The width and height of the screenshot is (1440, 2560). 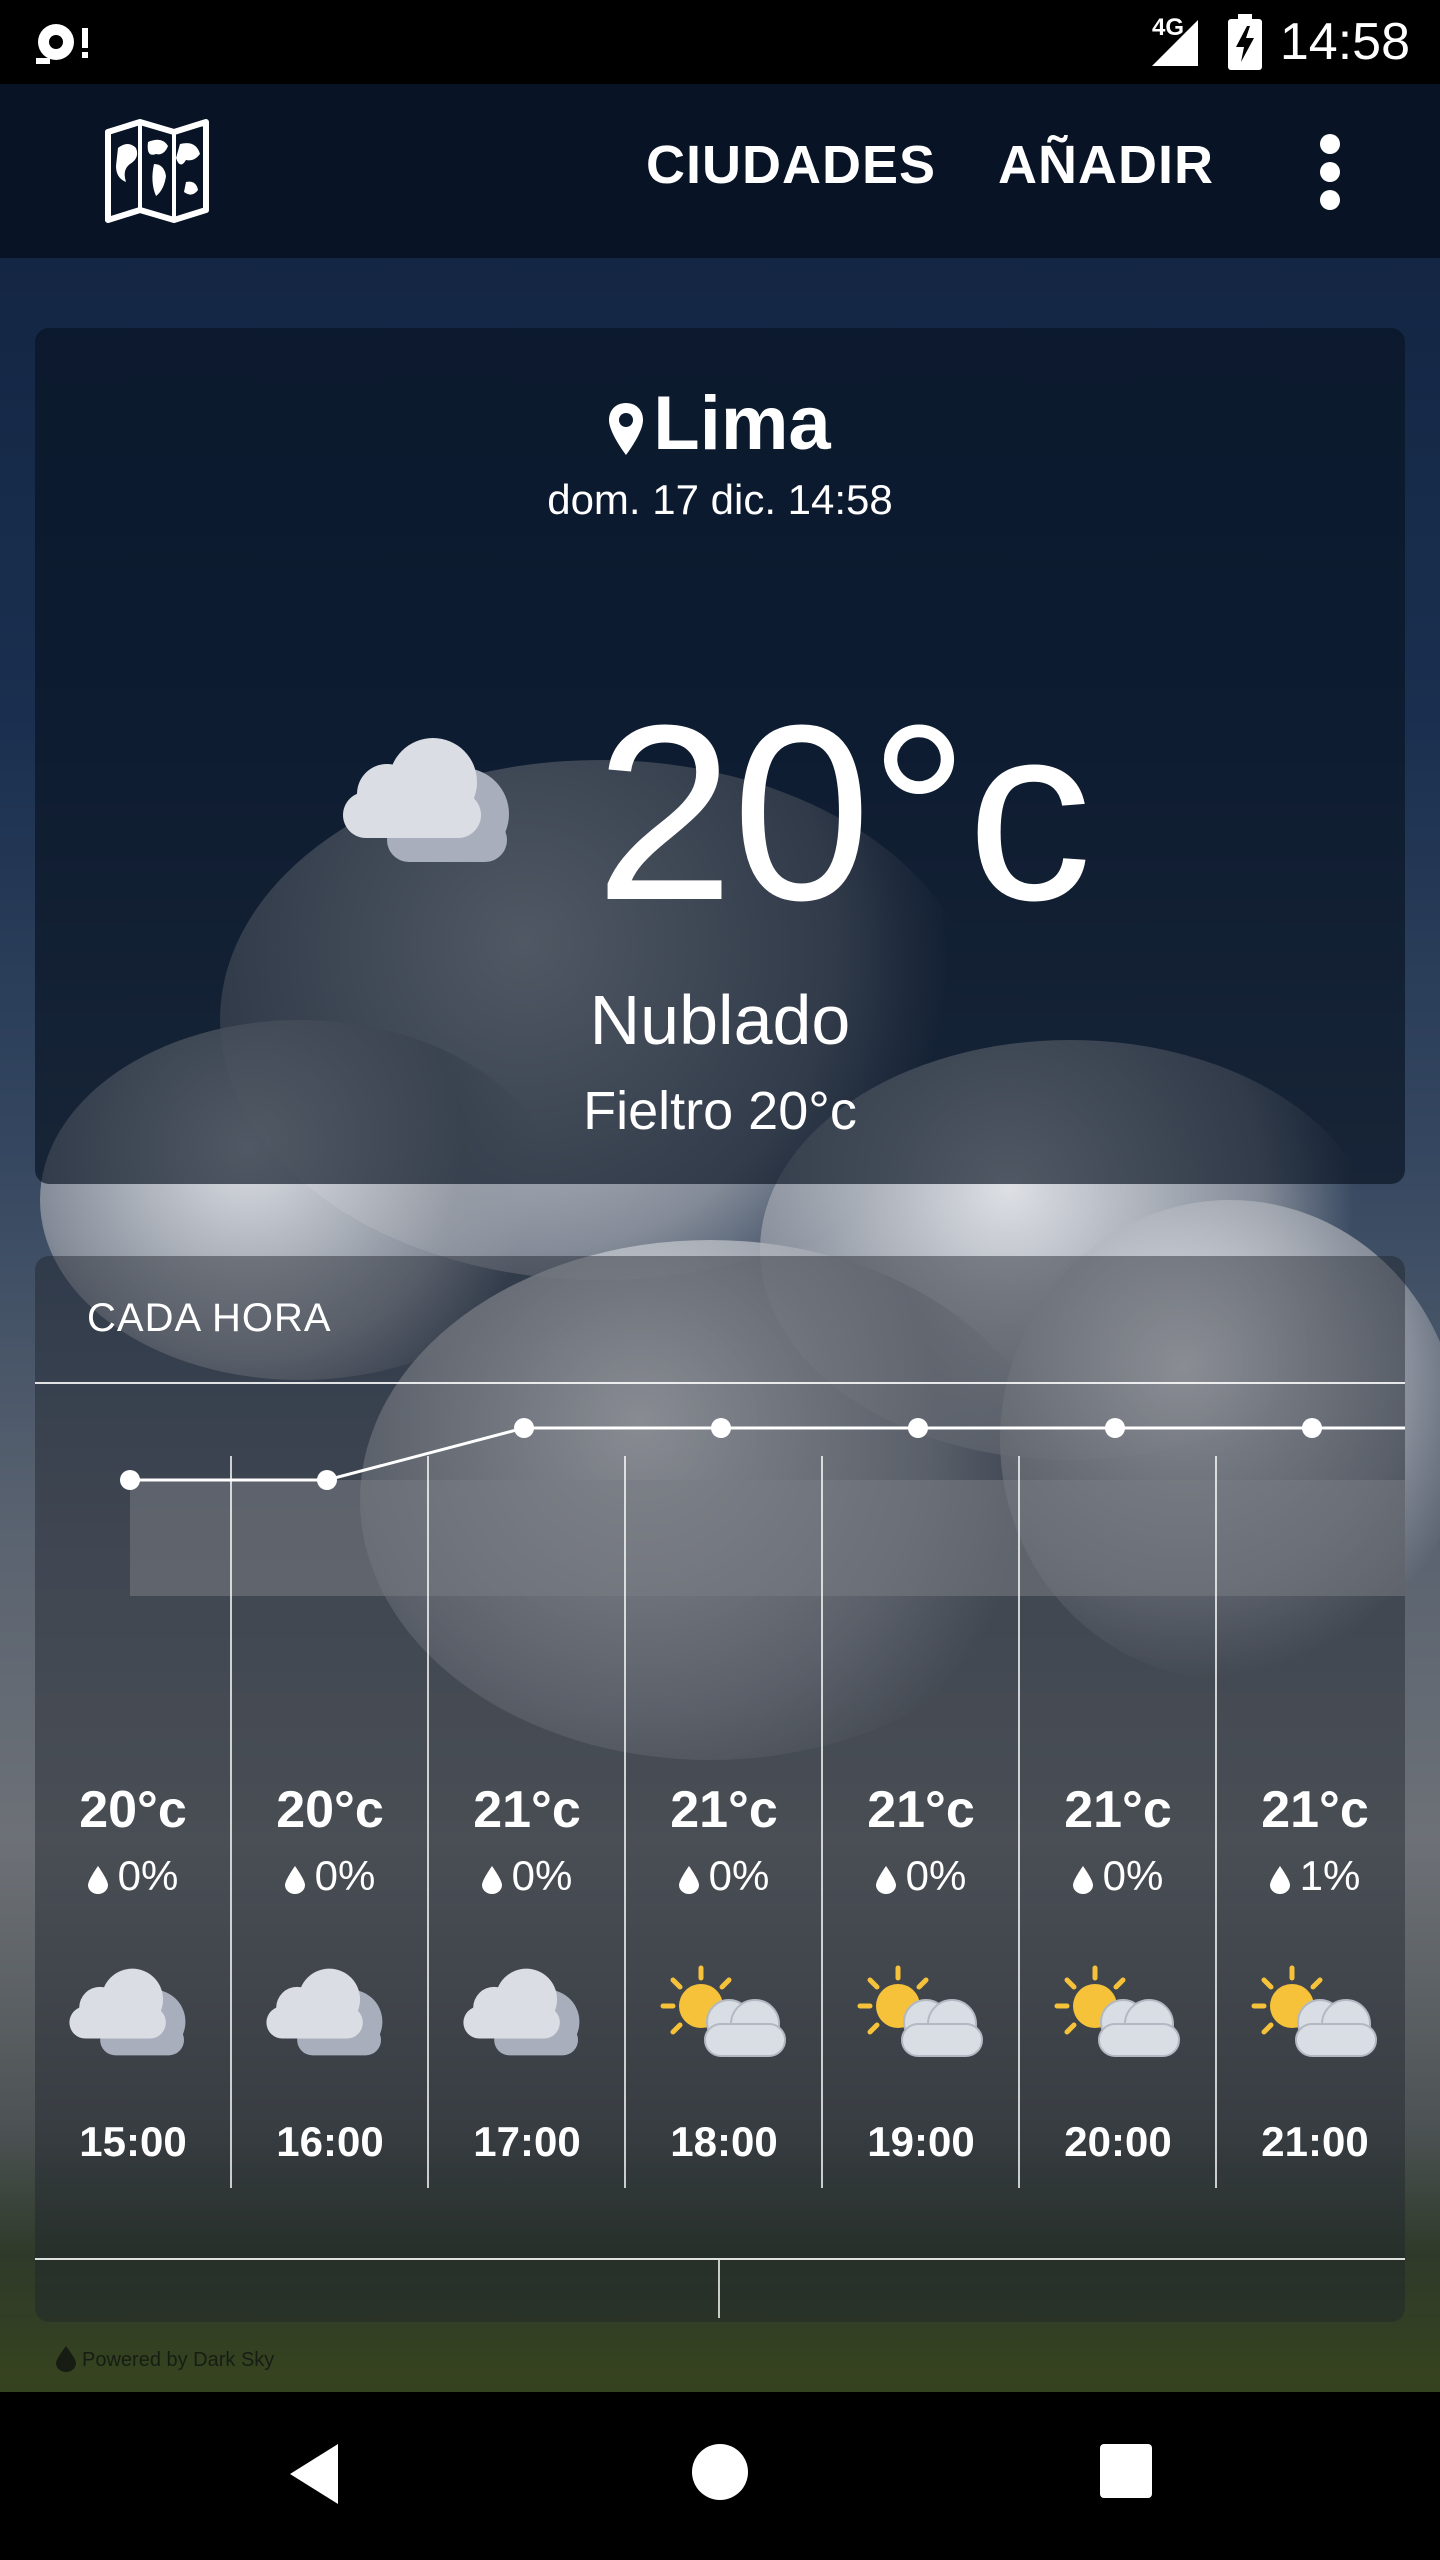 What do you see at coordinates (62, 44) in the screenshot?
I see `app-notification-icon` at bounding box center [62, 44].